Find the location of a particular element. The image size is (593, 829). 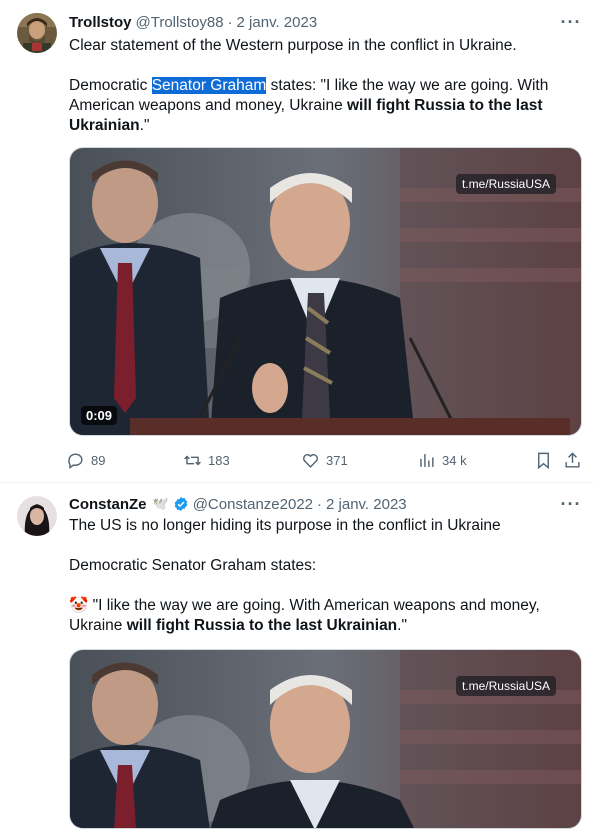

text-span: Democratic is located at coordinates (110, 85).